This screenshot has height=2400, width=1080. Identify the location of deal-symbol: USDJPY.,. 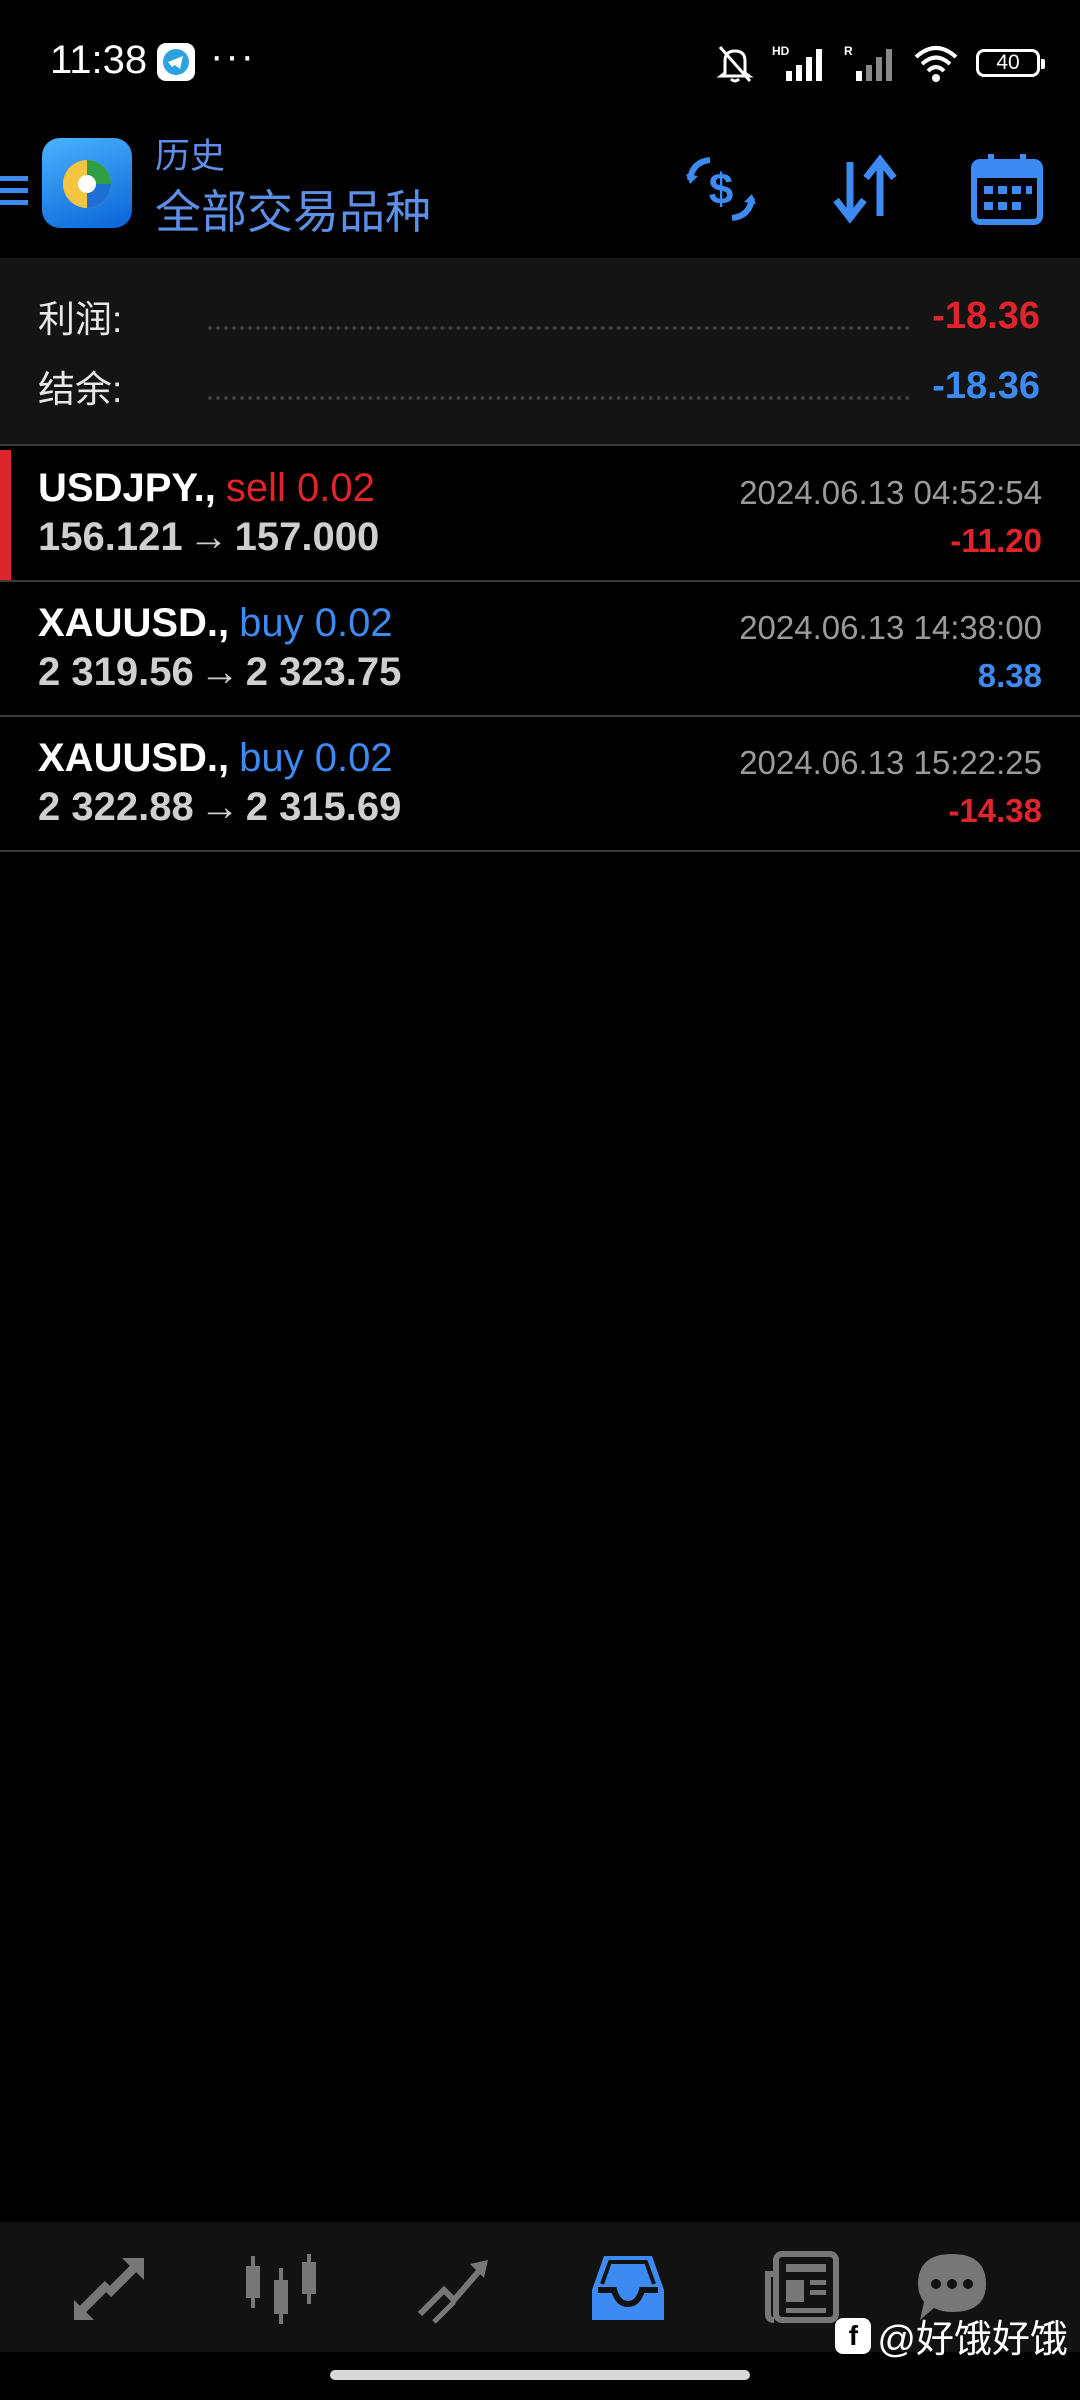
(127, 488).